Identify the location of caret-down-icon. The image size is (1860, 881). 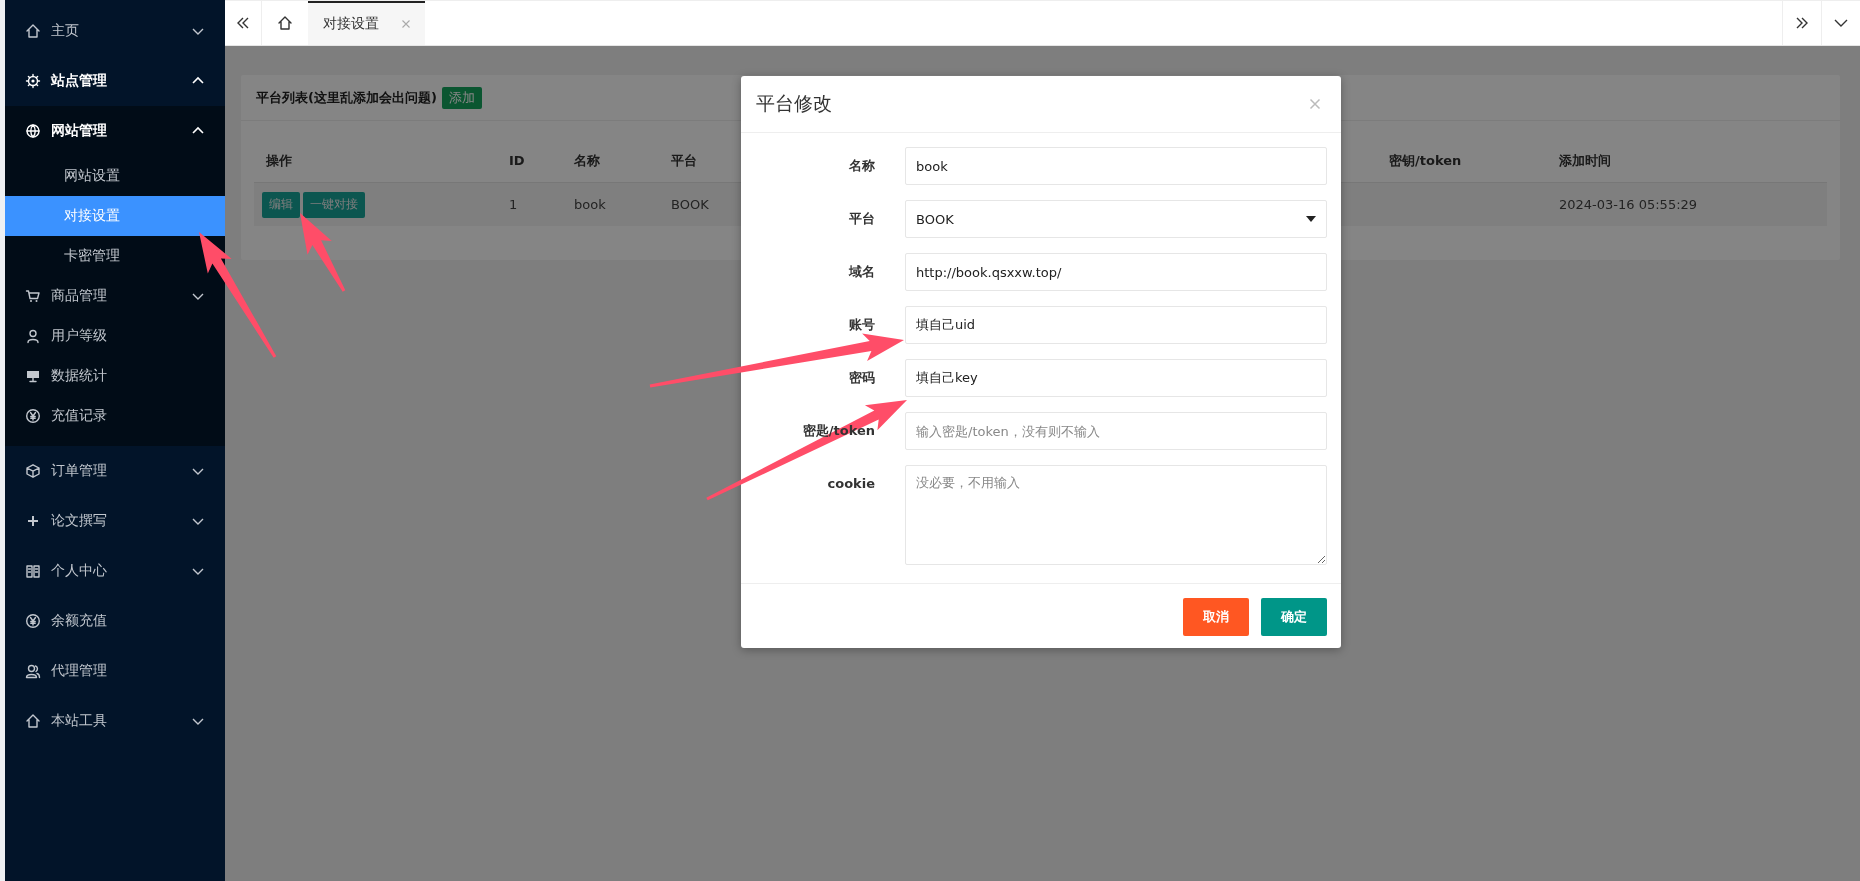
(1311, 219).